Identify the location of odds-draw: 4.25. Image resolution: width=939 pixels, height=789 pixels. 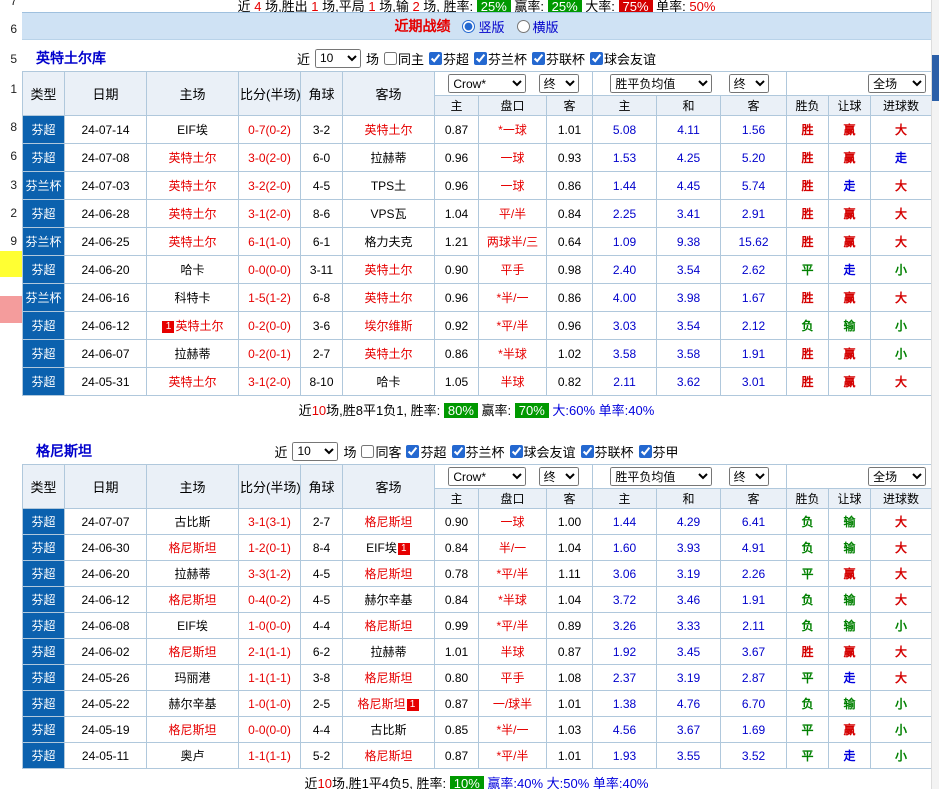
(689, 157).